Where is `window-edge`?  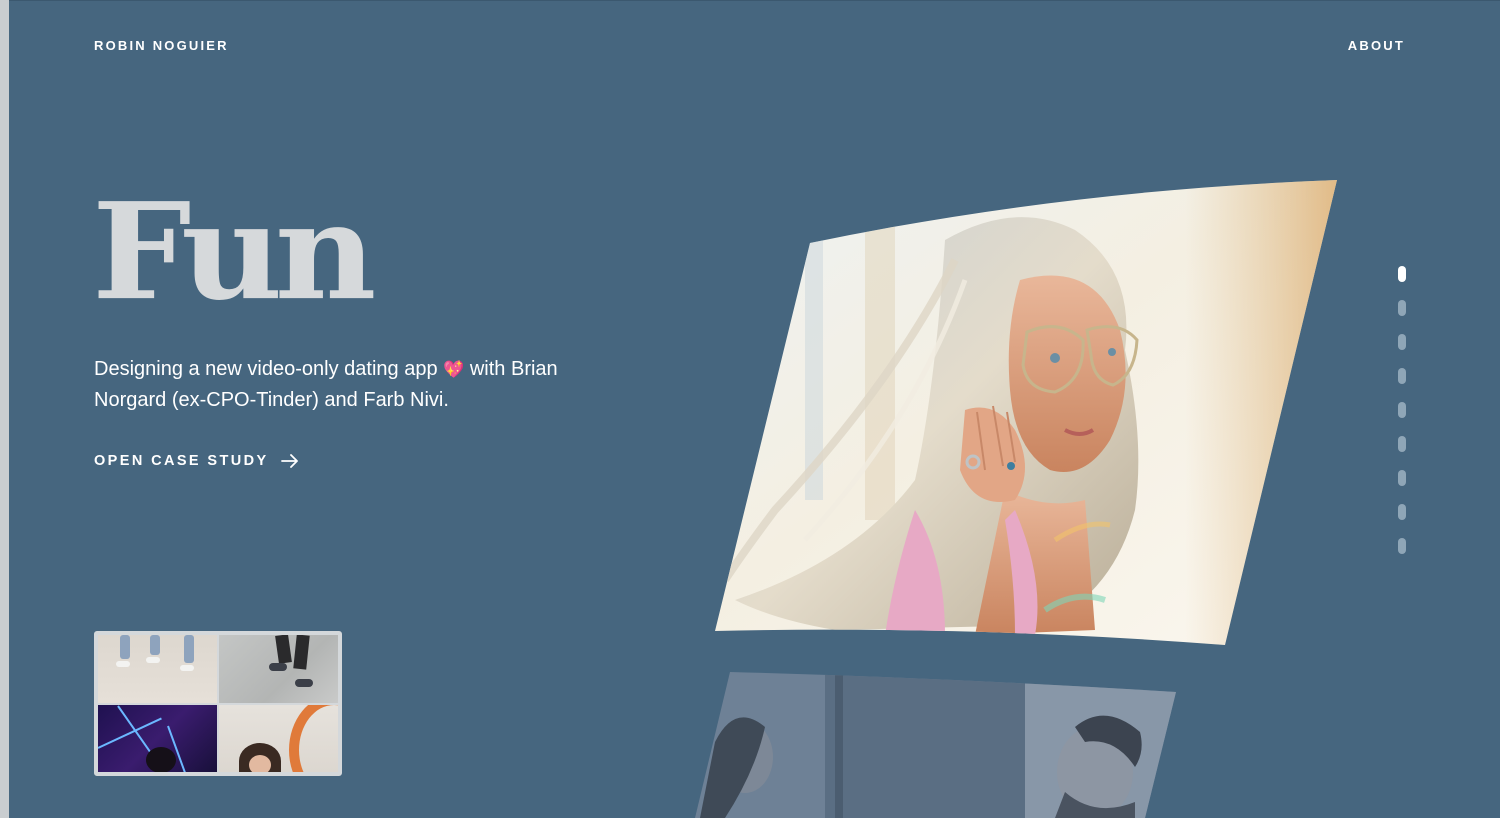 window-edge is located at coordinates (4, 409).